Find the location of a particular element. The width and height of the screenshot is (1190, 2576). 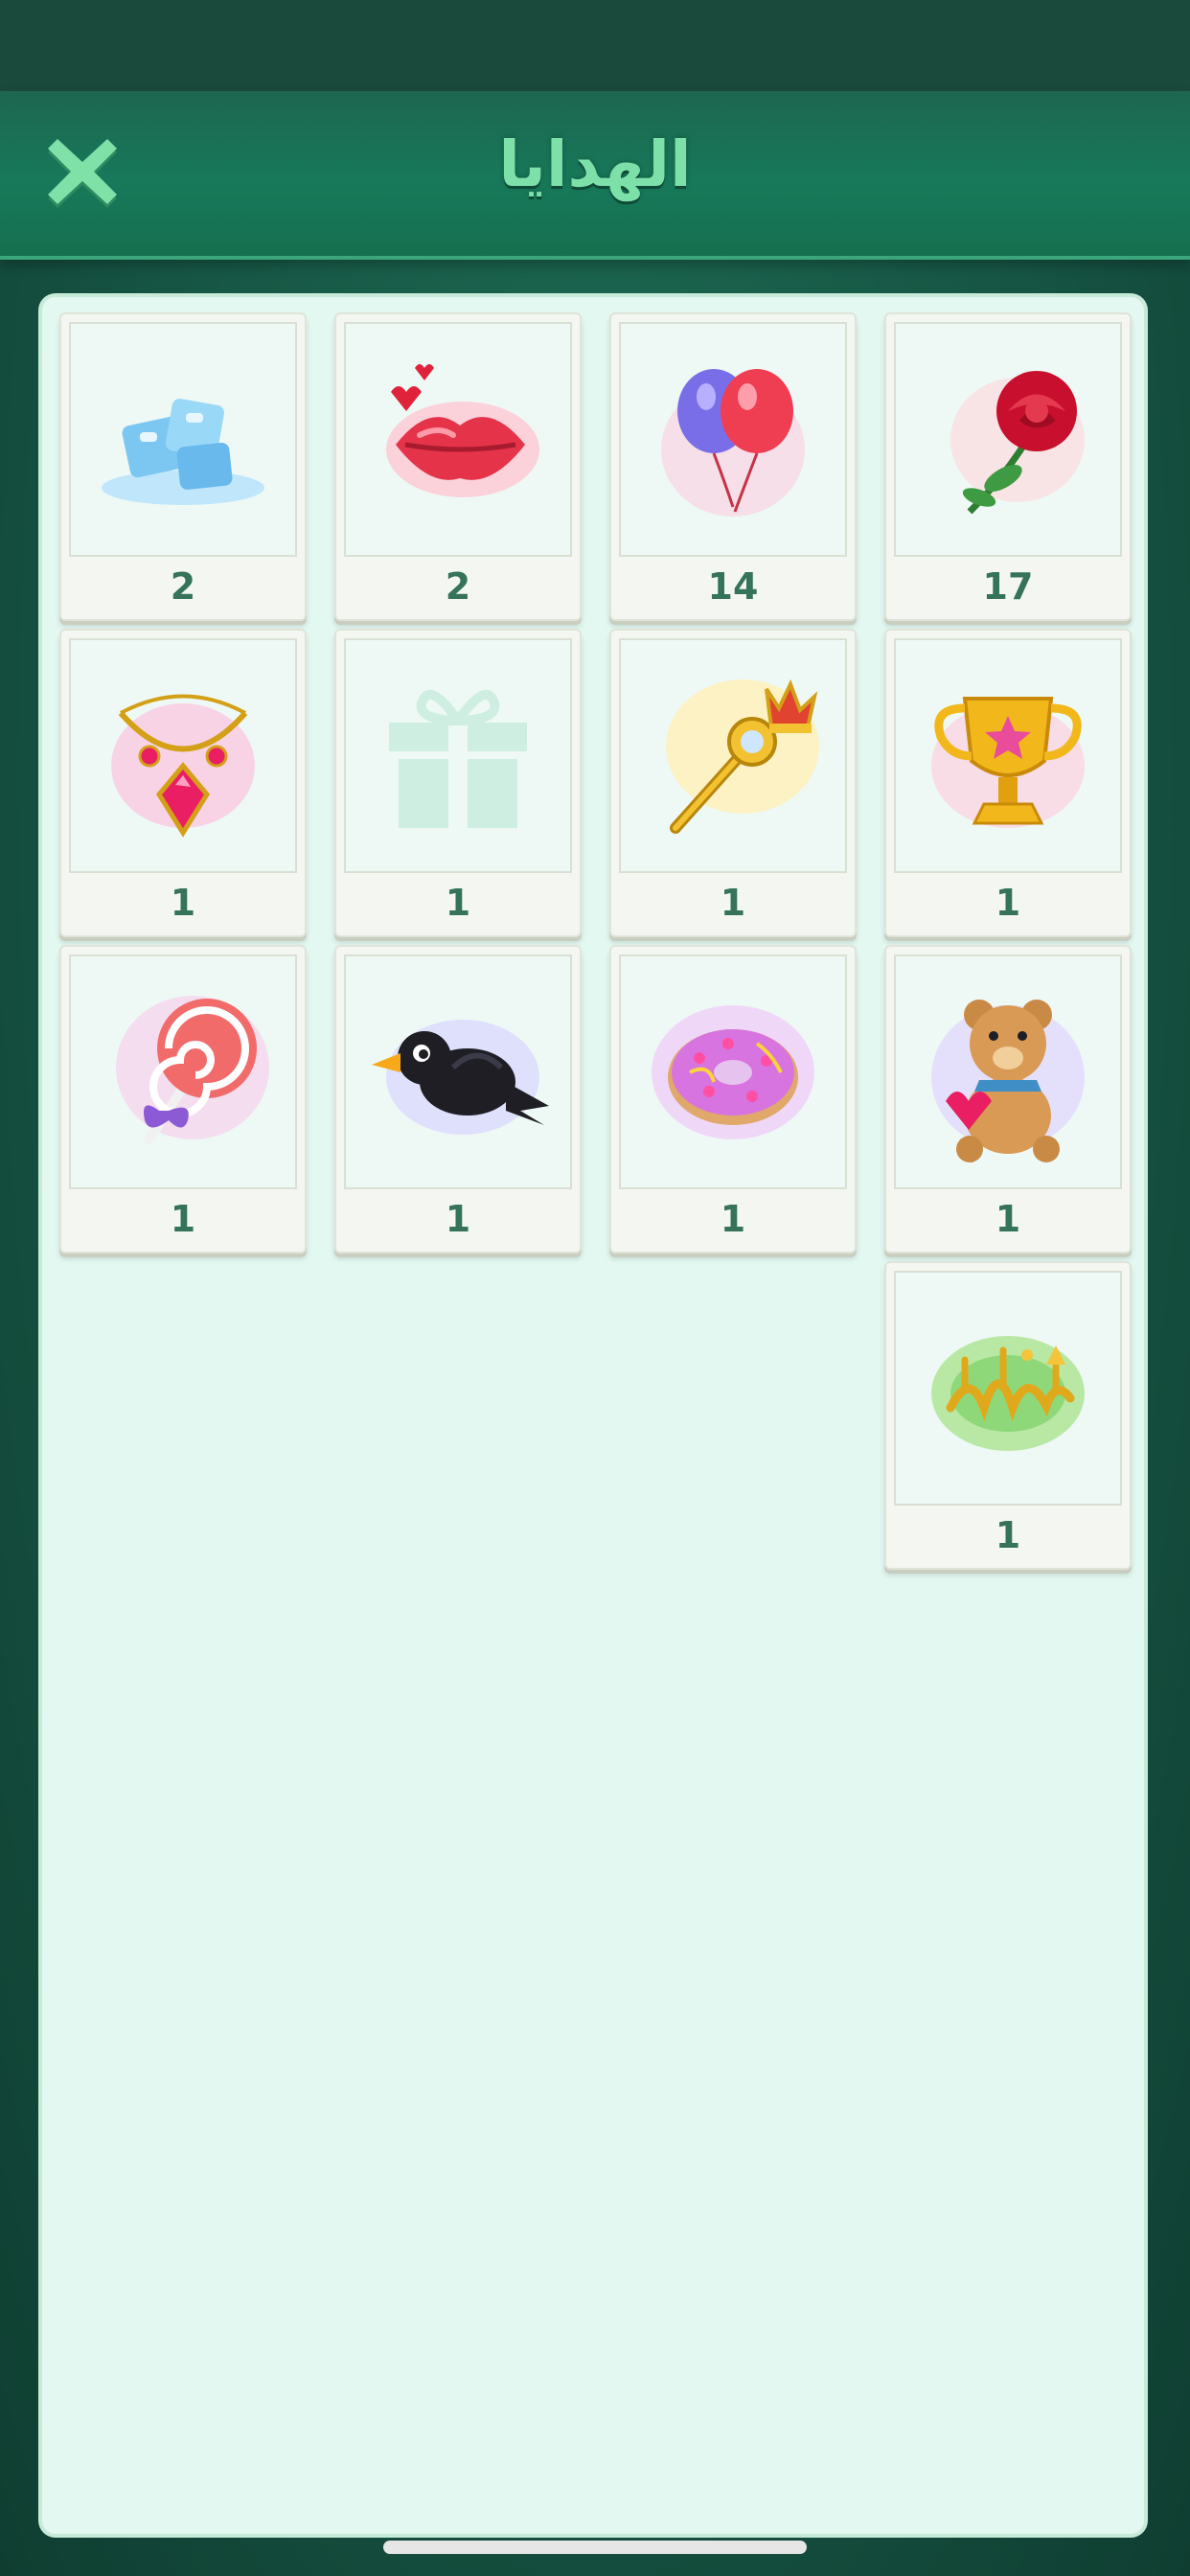

gift-card-rose: 17 is located at coordinates (1008, 467).